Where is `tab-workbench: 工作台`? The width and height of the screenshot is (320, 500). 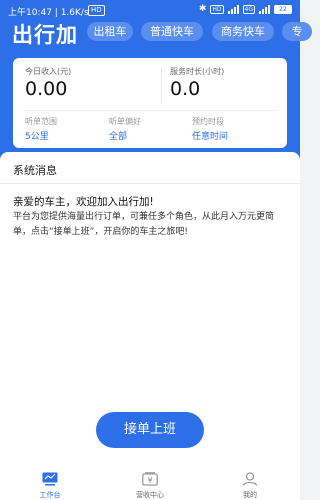
tab-workbench: 工作台 is located at coordinates (50, 485).